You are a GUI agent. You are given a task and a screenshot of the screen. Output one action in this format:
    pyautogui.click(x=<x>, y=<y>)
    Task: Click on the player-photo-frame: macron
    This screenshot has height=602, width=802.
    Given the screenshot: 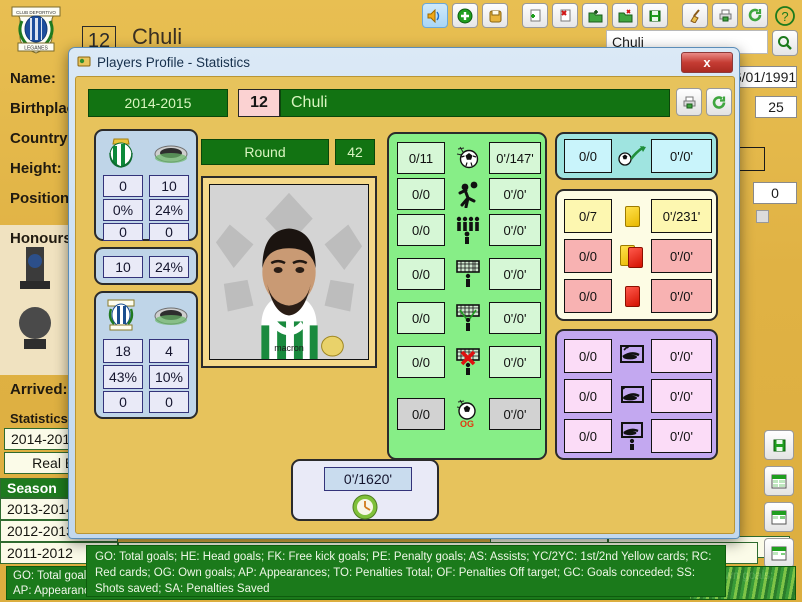 What is the action you would take?
    pyautogui.click(x=289, y=272)
    